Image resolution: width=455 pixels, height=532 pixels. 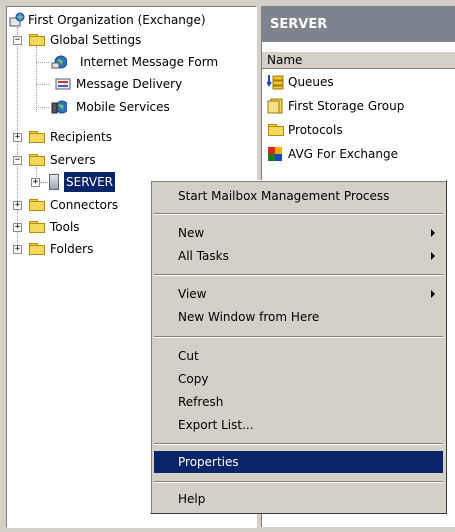 What do you see at coordinates (73, 160) in the screenshot?
I see `tree-item-label: Servers` at bounding box center [73, 160].